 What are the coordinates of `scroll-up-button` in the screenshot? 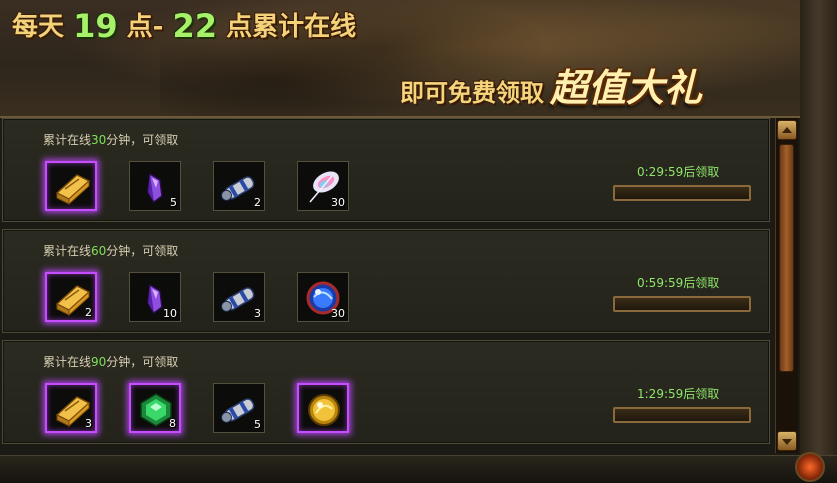 It's located at (787, 130).